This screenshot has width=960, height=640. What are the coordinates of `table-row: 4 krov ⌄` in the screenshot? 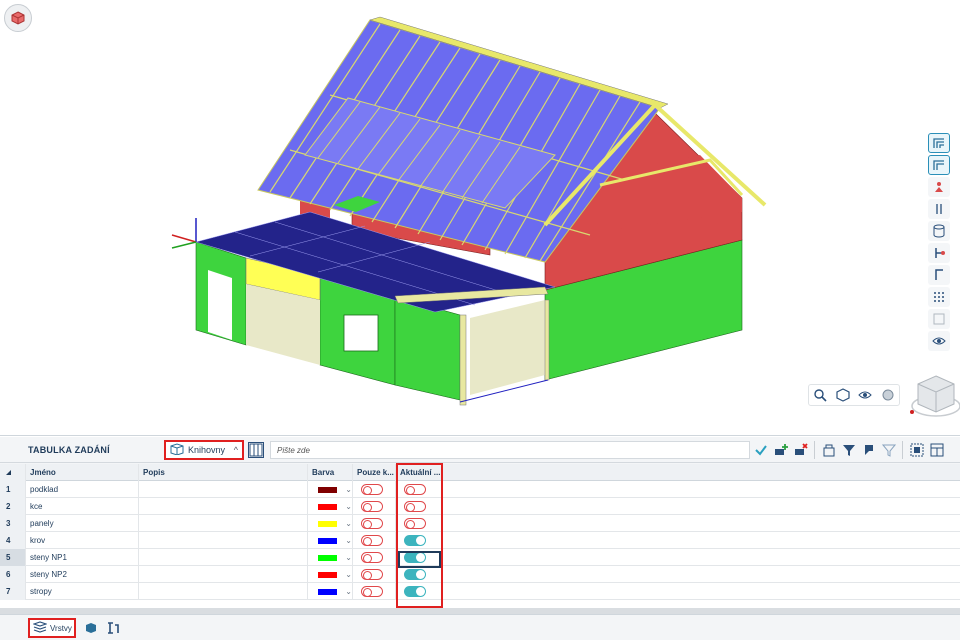 It's located at (480, 540).